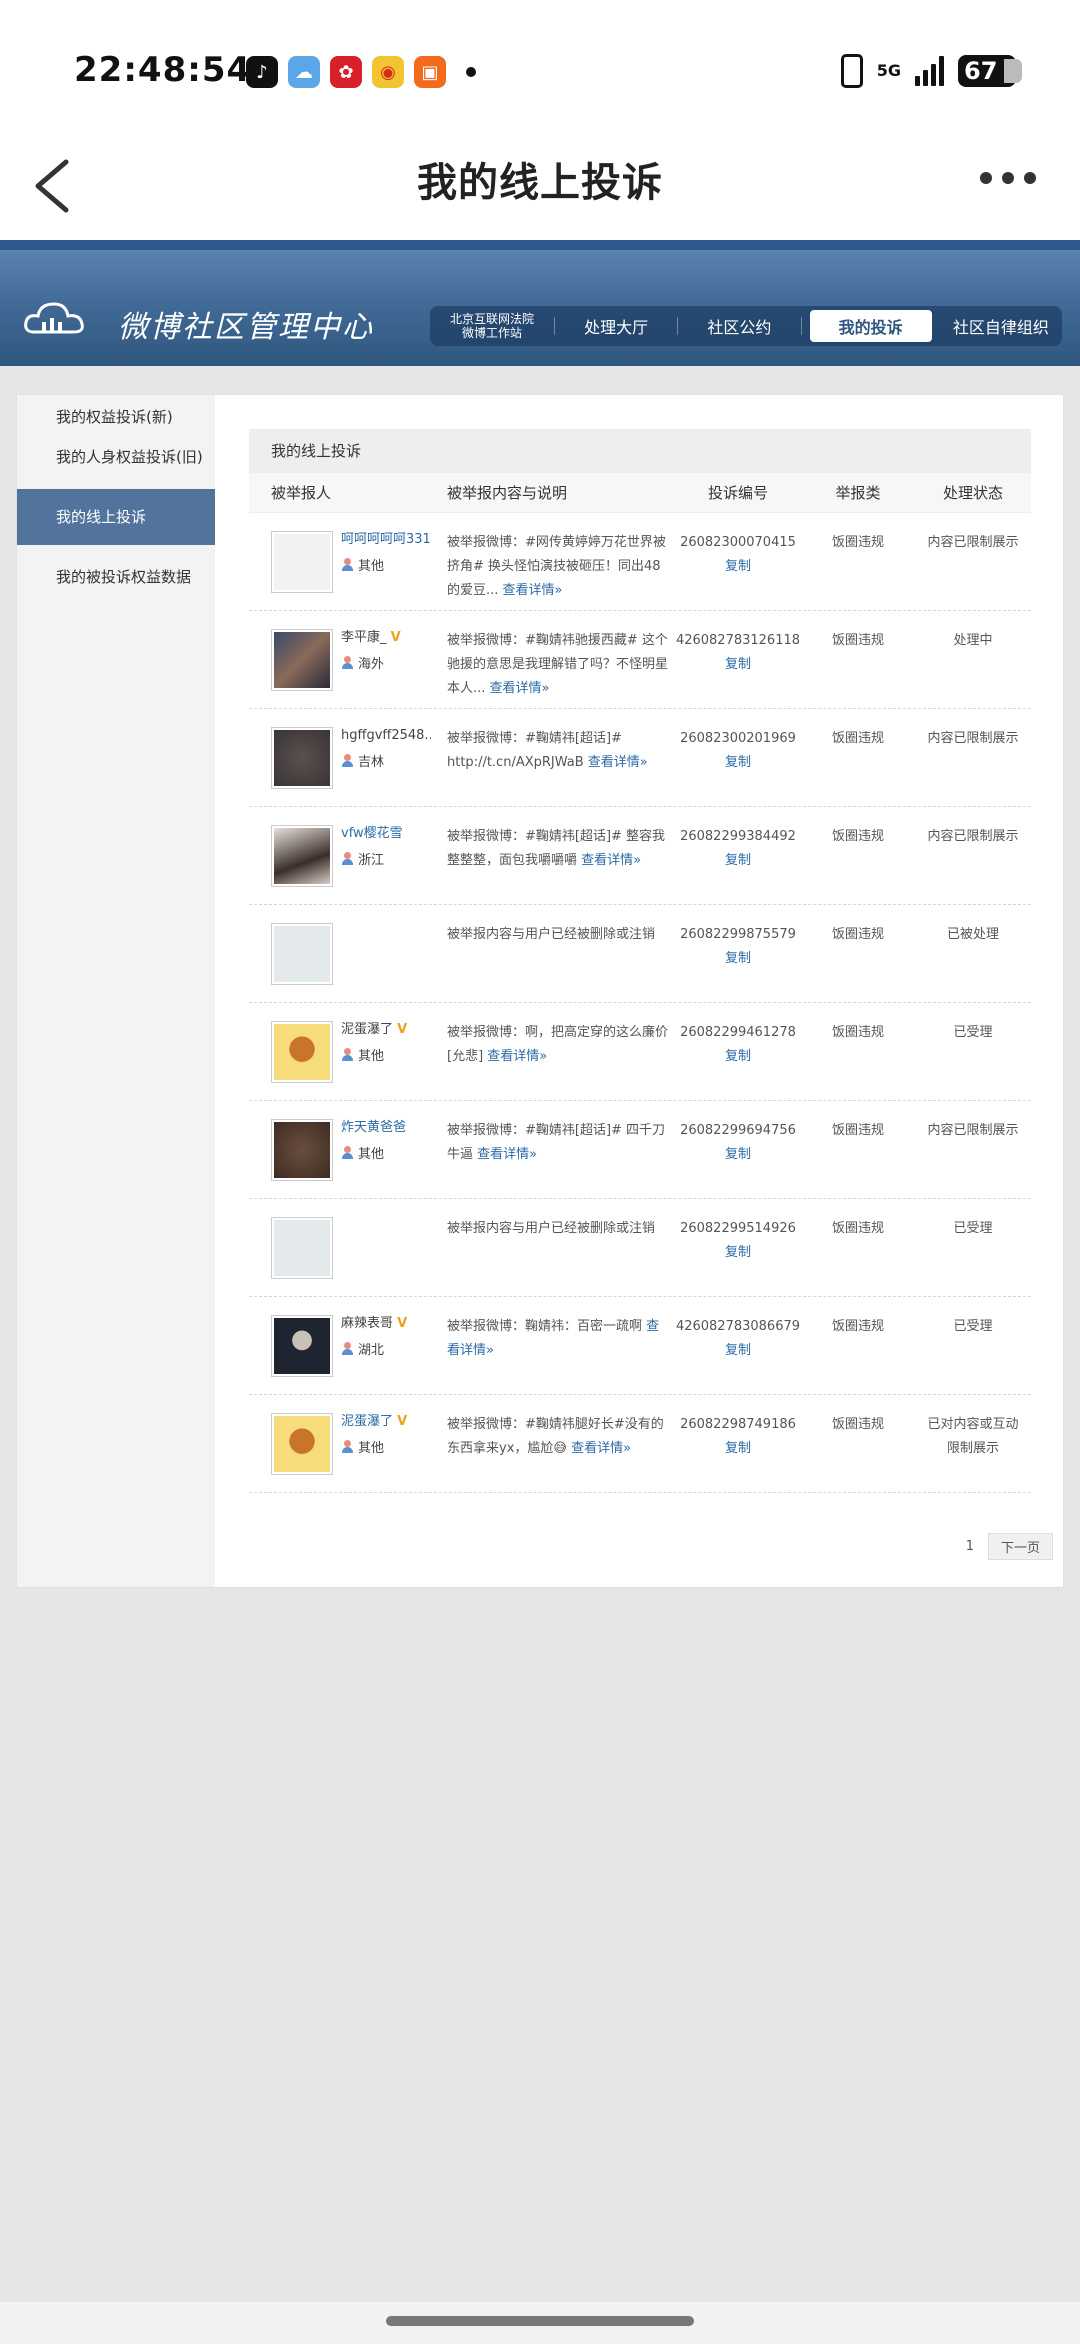  I want to click on menu-self-regulation: 社区自律组织, so click(1001, 326).